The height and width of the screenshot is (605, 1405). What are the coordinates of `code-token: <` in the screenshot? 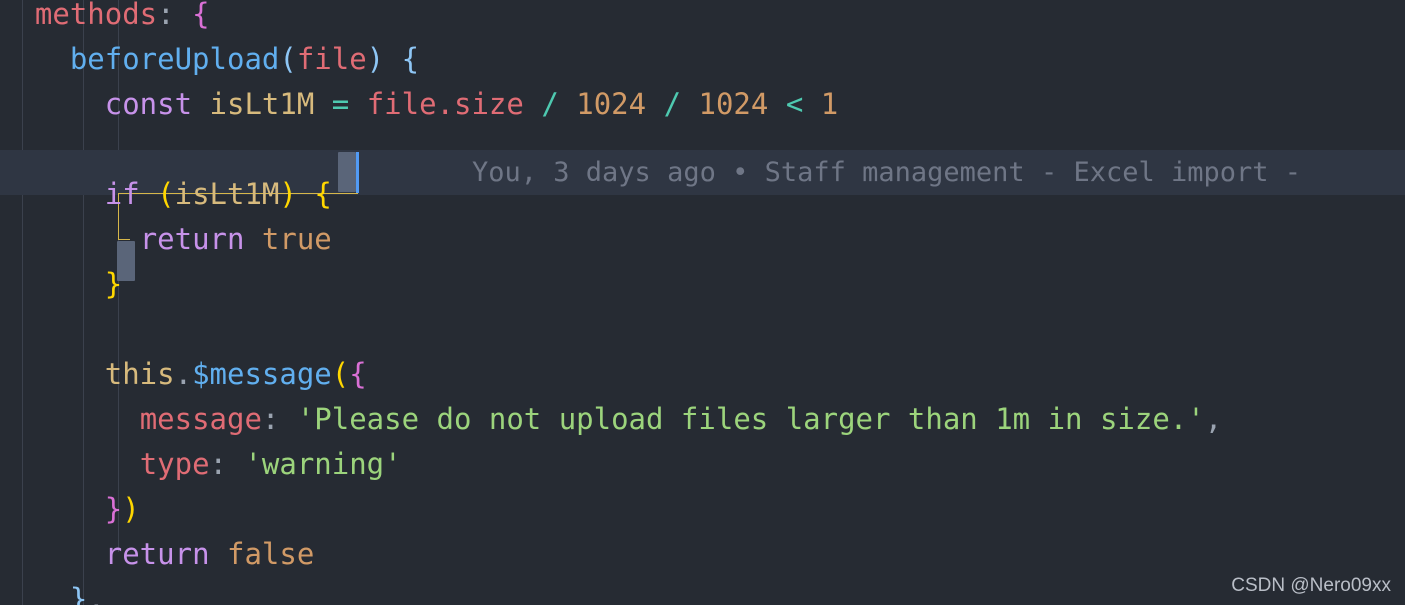 It's located at (794, 104).